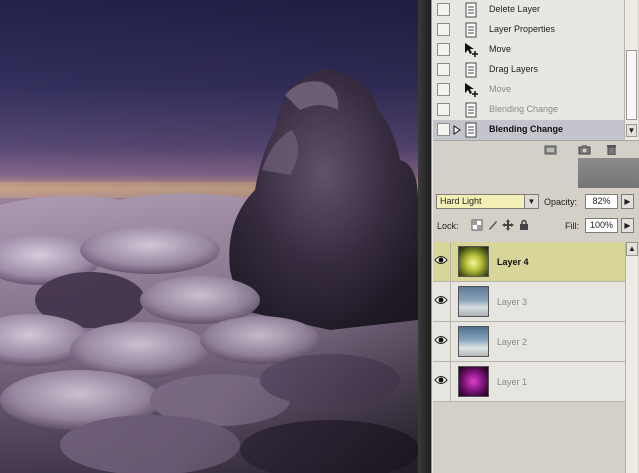  Describe the element at coordinates (531, 201) in the screenshot. I see `chevron-down-icon: ▼` at that location.